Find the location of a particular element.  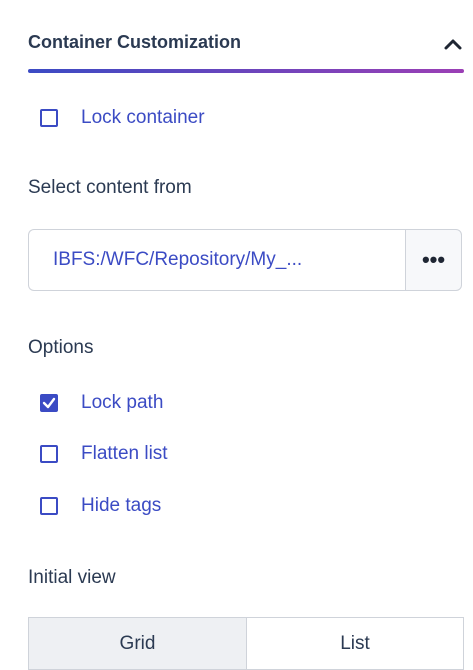

flatten-list-checkbox is located at coordinates (49, 454).